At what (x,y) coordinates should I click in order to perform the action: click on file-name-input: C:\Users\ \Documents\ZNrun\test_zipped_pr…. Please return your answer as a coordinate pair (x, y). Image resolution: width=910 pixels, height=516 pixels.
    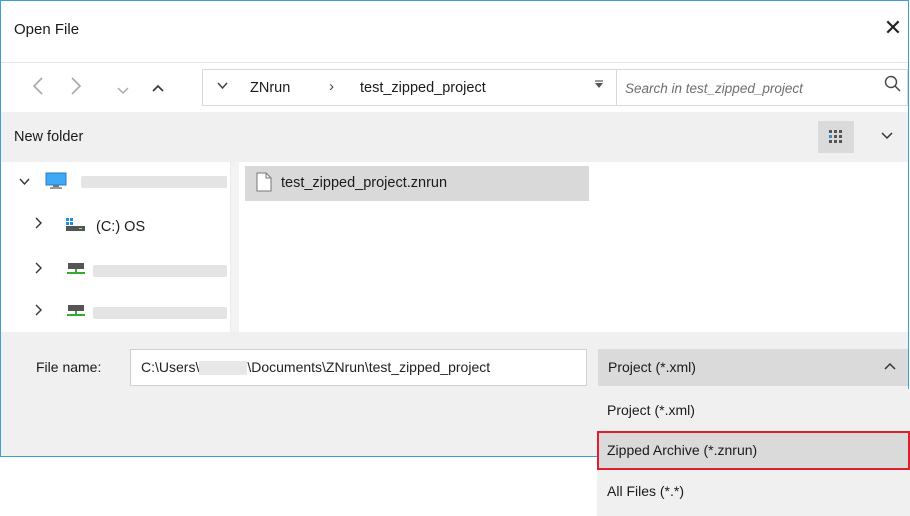
    Looking at the image, I should click on (358, 367).